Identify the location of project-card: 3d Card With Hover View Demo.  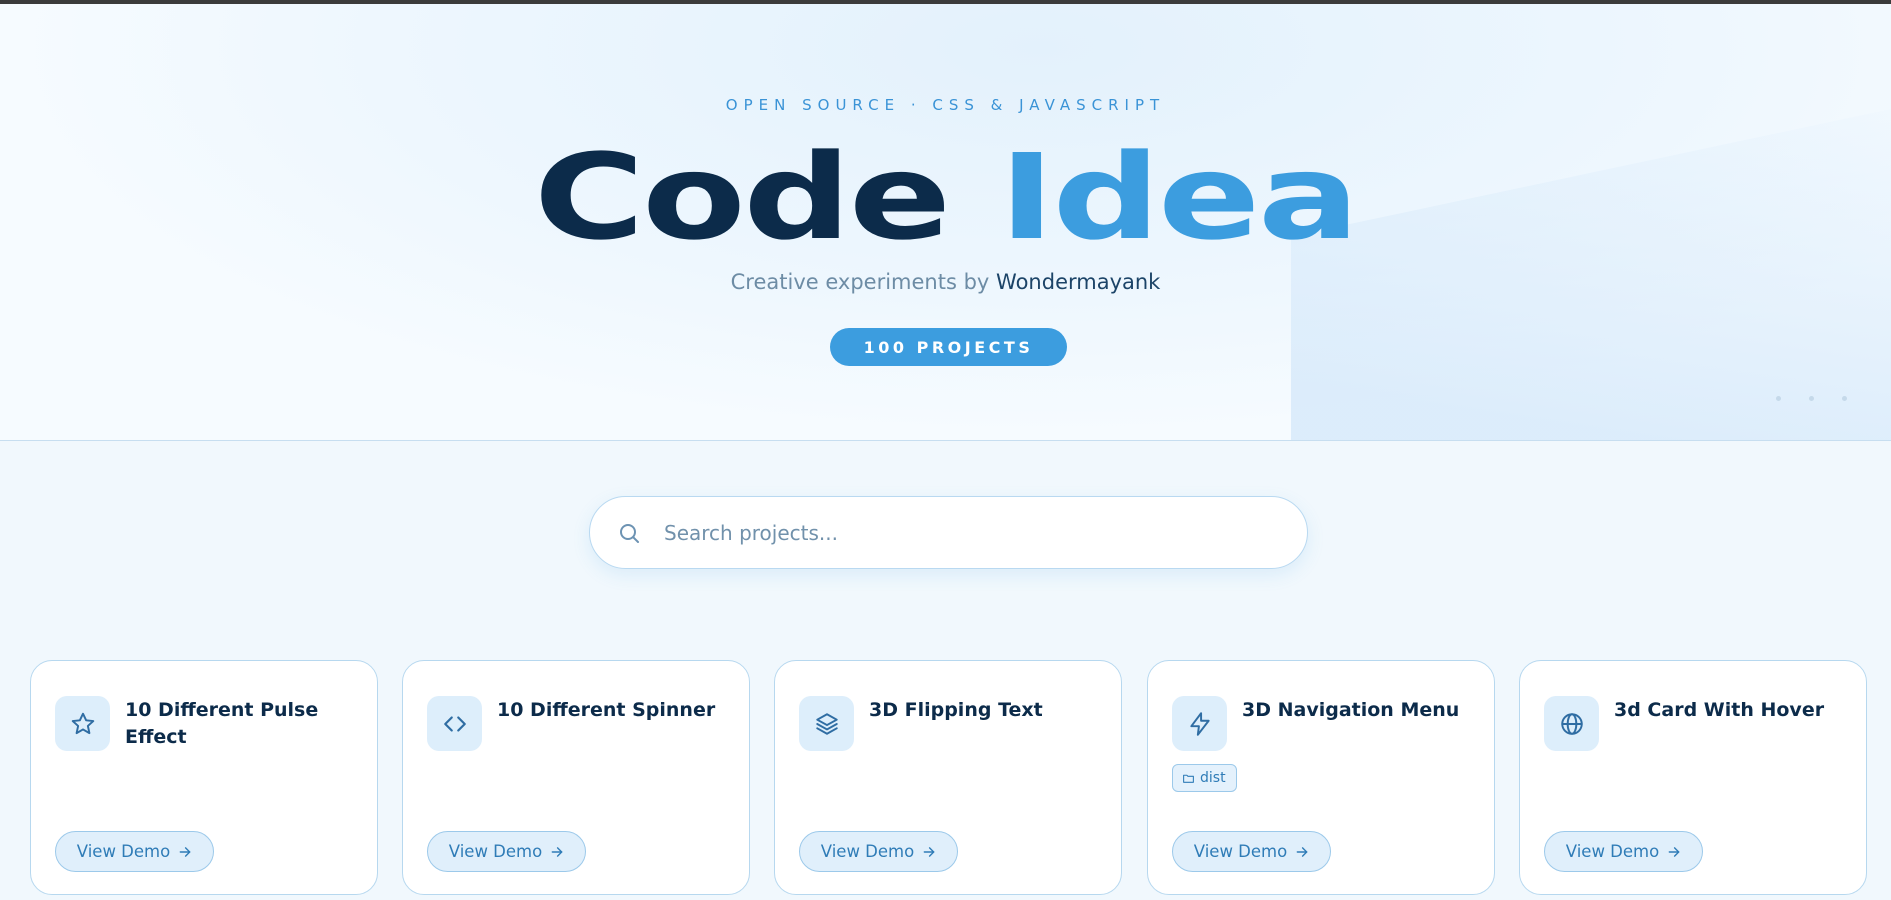
(1693, 777).